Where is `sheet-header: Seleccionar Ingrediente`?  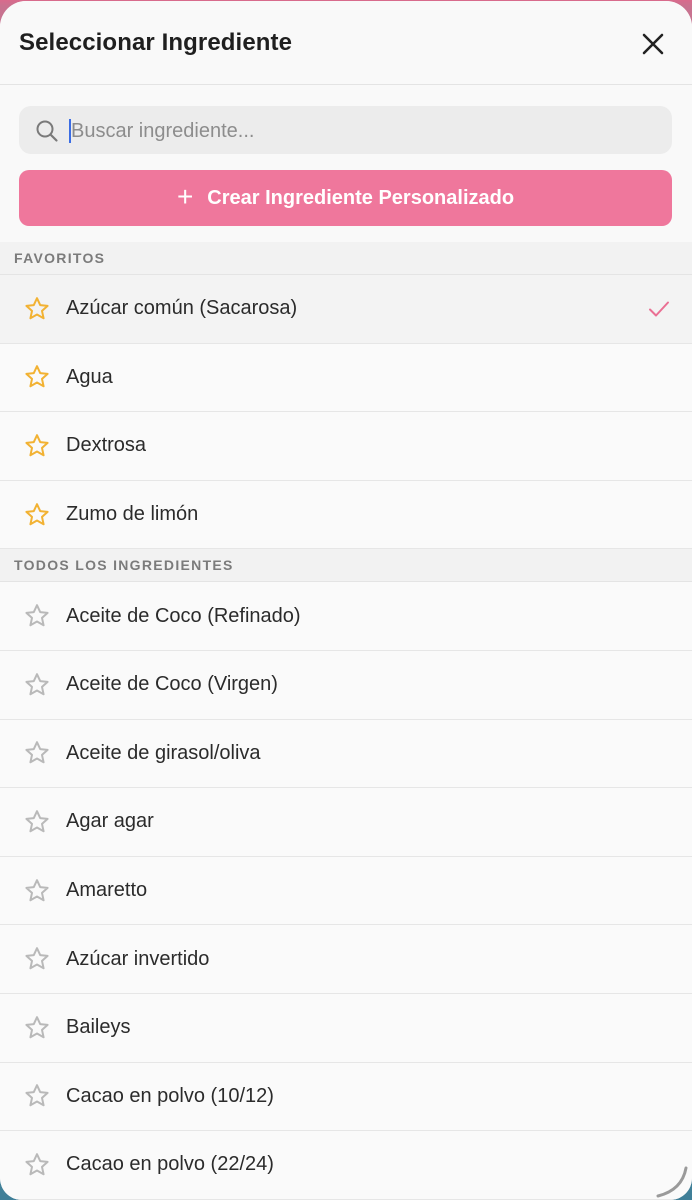
sheet-header: Seleccionar Ingrediente is located at coordinates (346, 43).